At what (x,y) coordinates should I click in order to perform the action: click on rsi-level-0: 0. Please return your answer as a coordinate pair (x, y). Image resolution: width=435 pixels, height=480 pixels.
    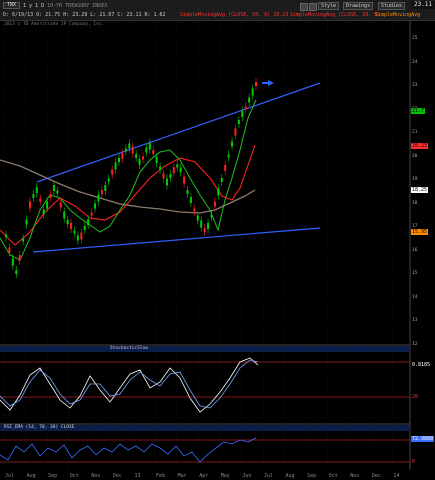
    Looking at the image, I should click on (414, 462).